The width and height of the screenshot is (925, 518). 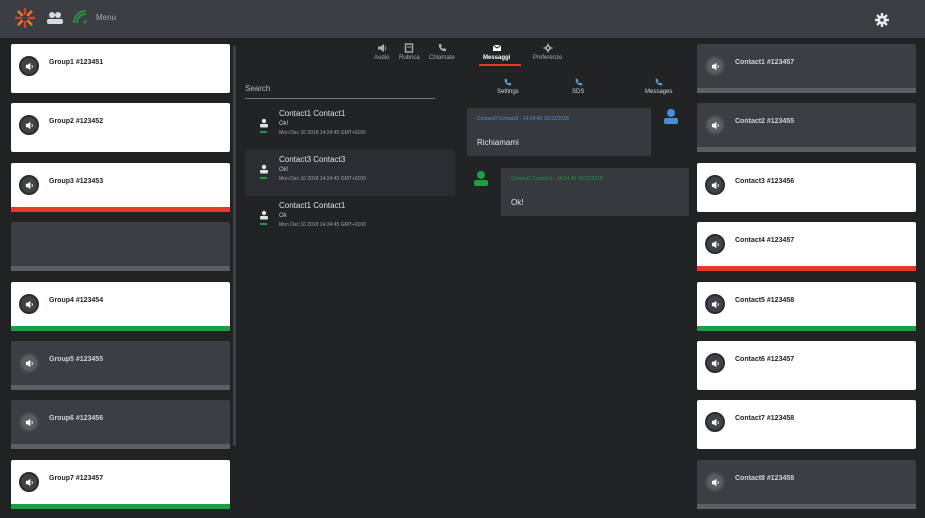 What do you see at coordinates (442, 52) in the screenshot?
I see `tab-chiamate: Chiamate` at bounding box center [442, 52].